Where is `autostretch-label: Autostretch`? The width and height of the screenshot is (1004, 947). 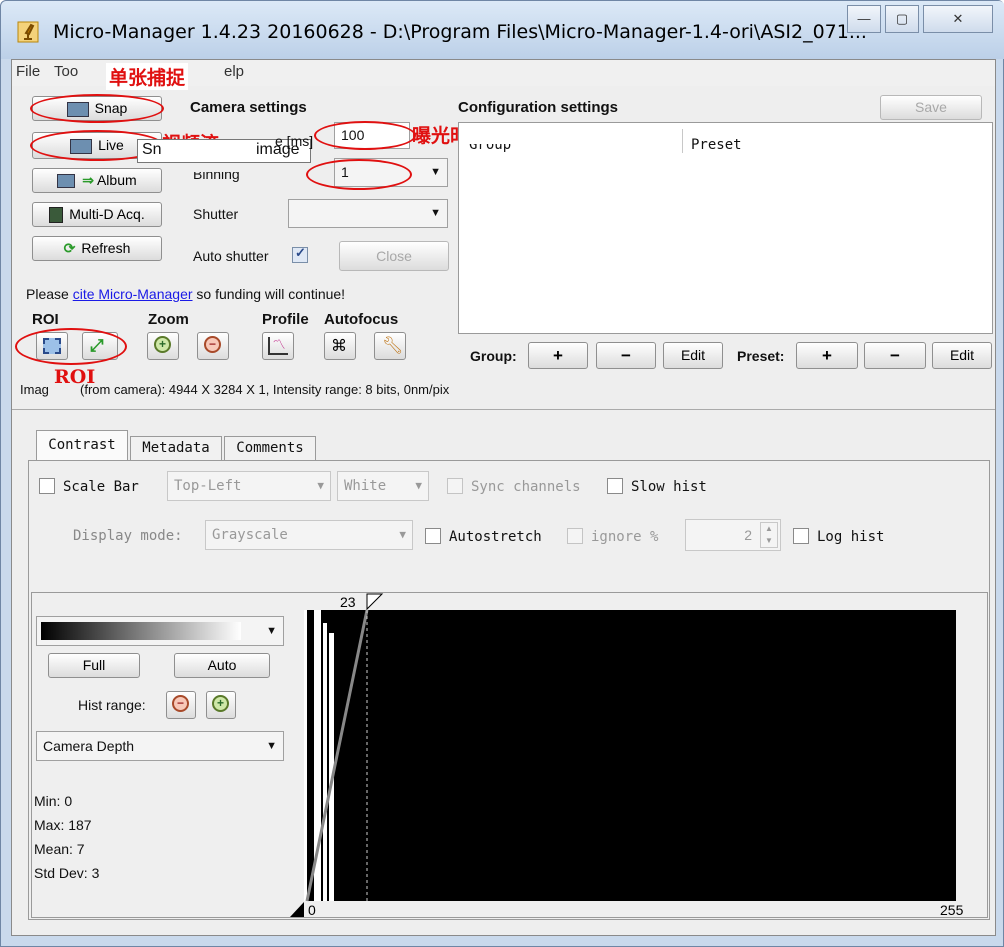
autostretch-label: Autostretch is located at coordinates (495, 537).